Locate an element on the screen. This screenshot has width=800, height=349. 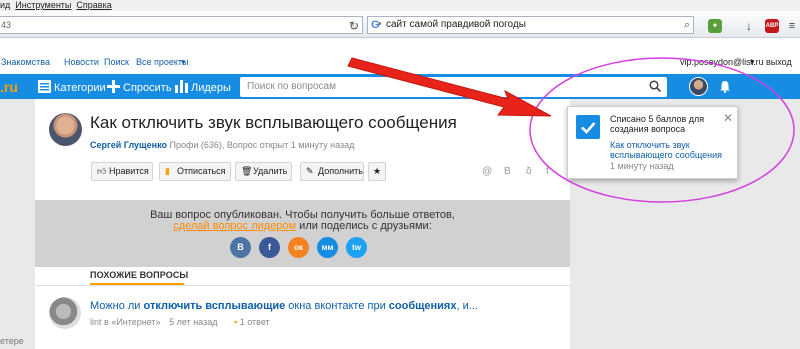
adblock-icon: ABP is located at coordinates (772, 26).